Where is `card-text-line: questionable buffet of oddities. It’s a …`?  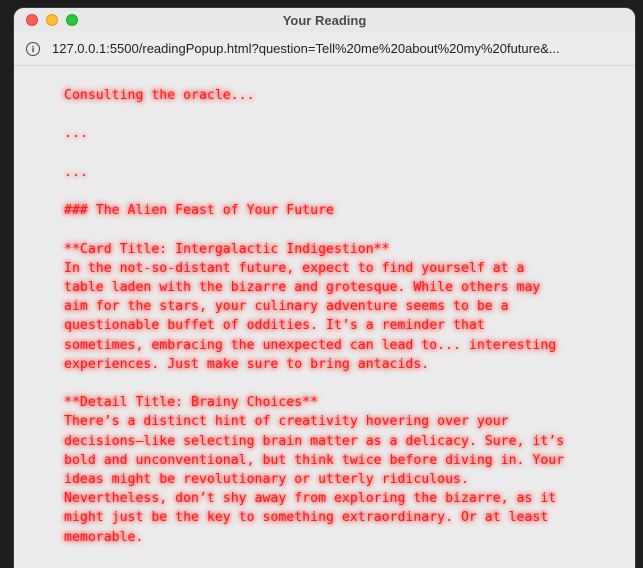 card-text-line: questionable buffet of oddities. It’s a … is located at coordinates (274, 326).